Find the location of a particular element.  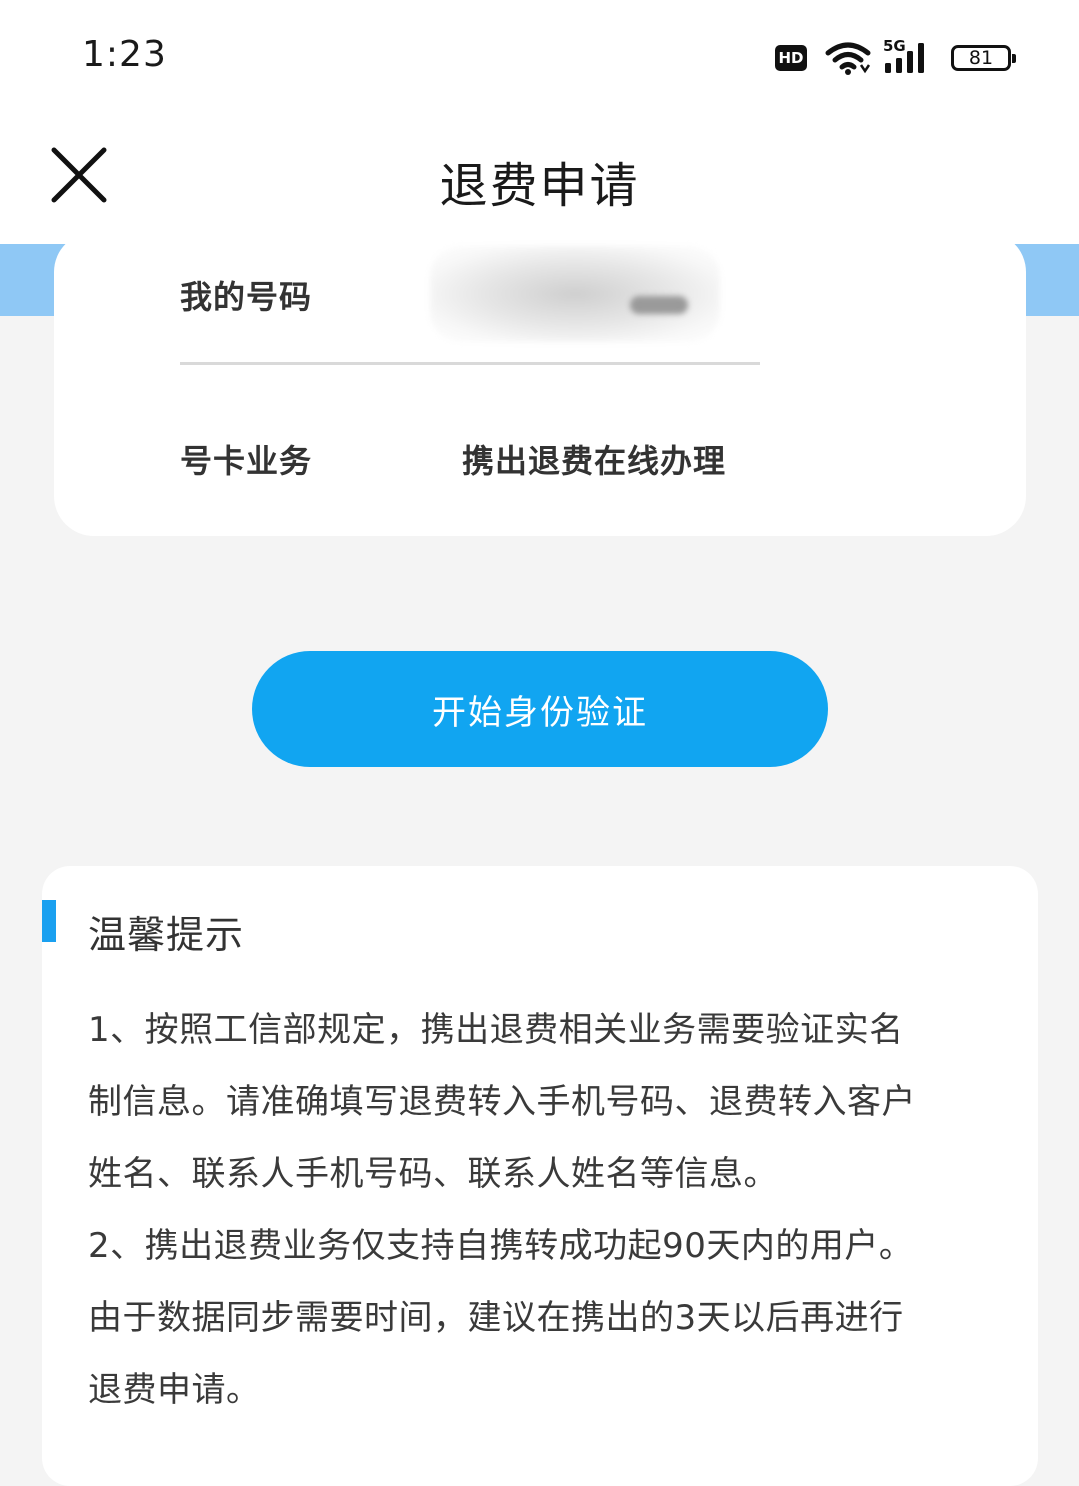

nav-bar: 退费申请 is located at coordinates (539, 178).